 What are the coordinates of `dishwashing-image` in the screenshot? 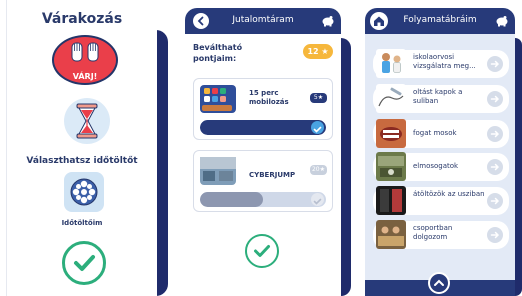 It's located at (391, 166).